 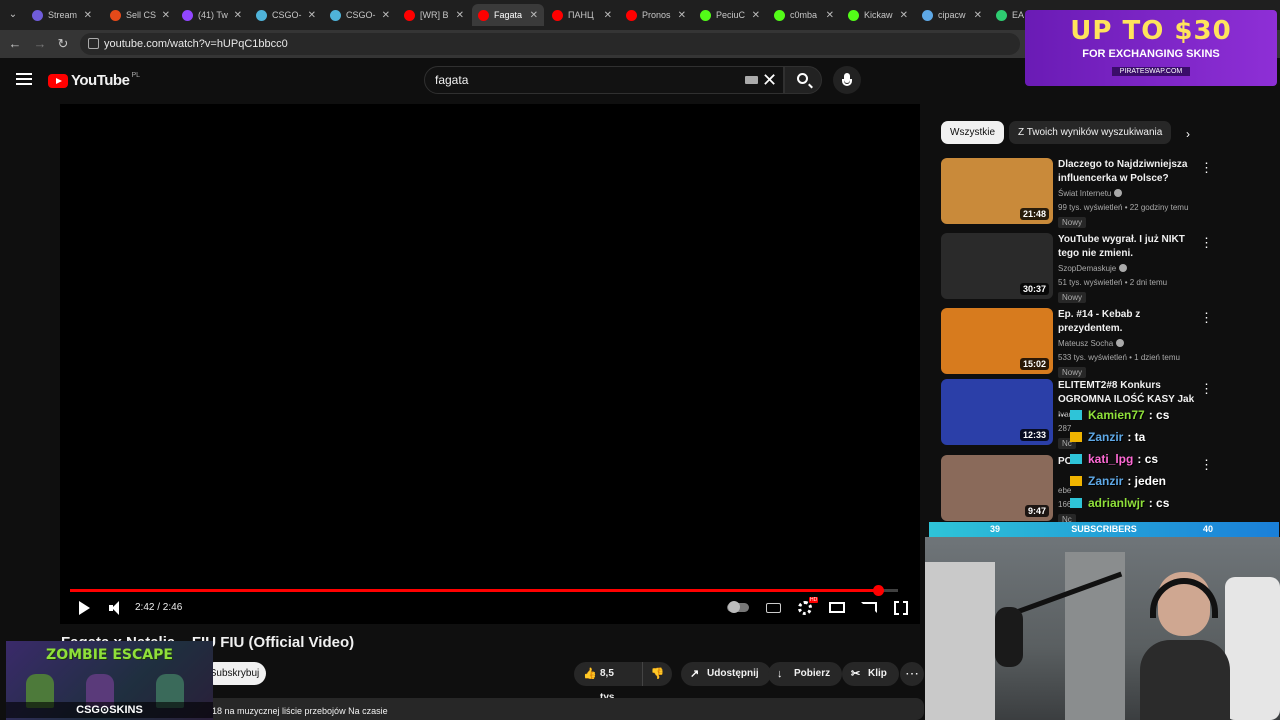 I want to click on tab-label: CSGO-, so click(x=361, y=15).